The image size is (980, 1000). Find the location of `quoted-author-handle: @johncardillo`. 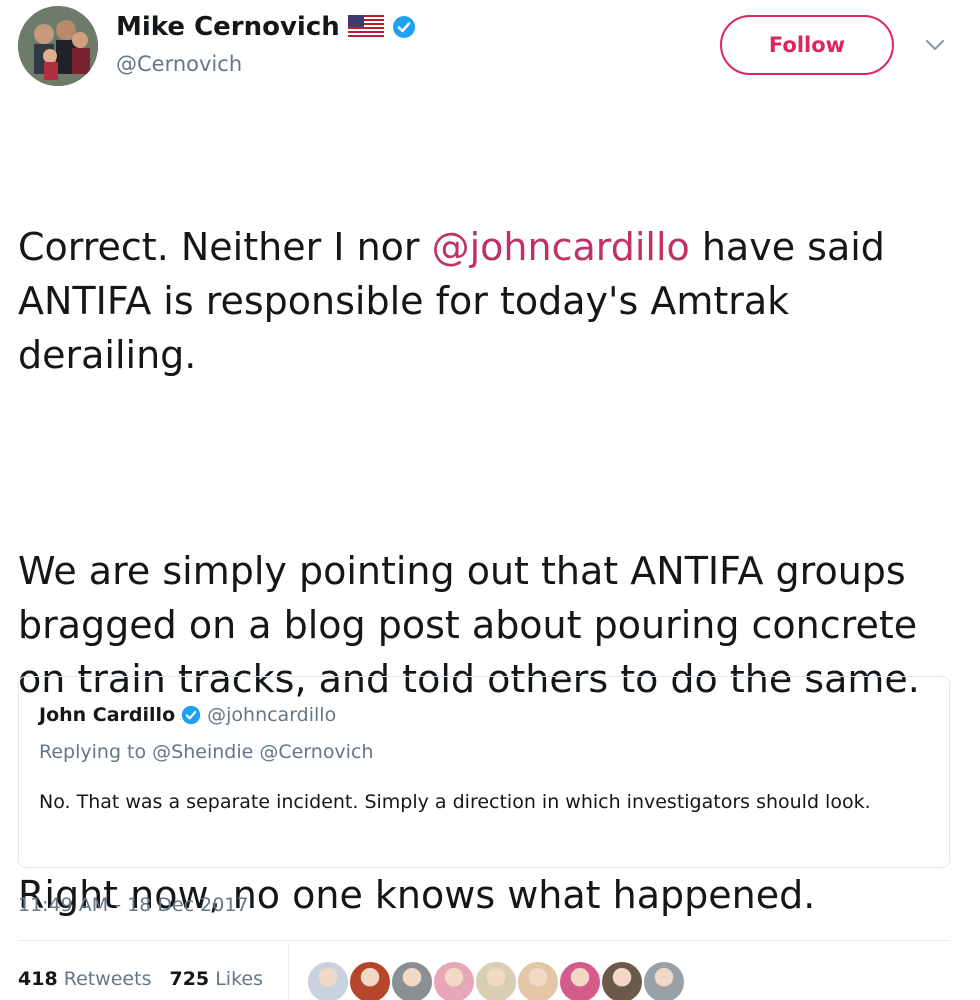

quoted-author-handle: @johncardillo is located at coordinates (272, 715).